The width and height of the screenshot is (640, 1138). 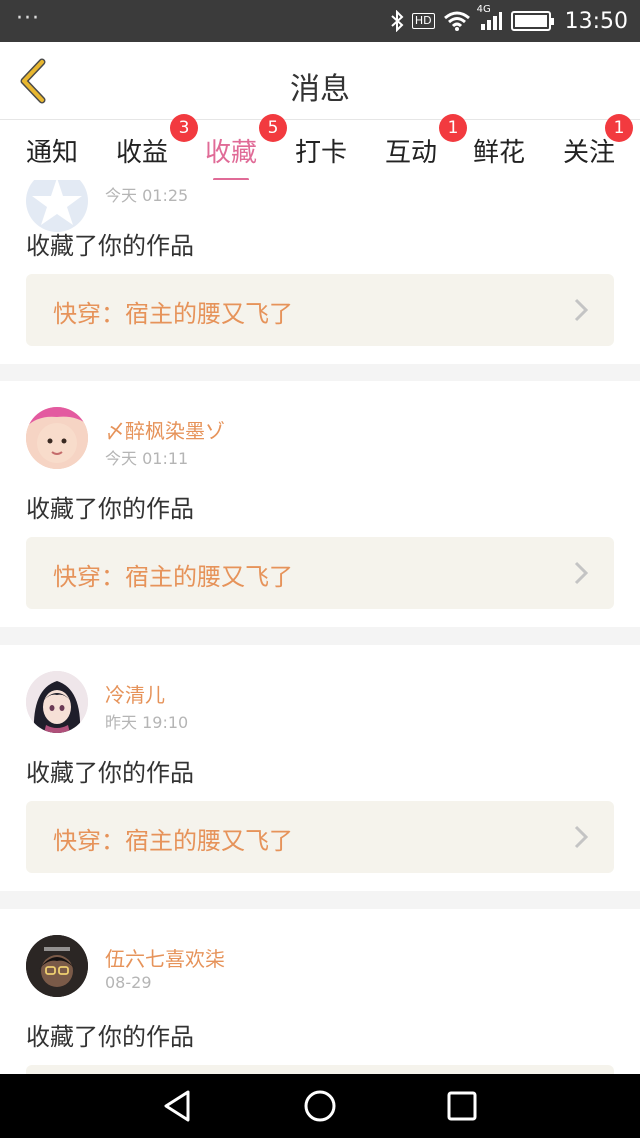 I want to click on unread-badge: 5, so click(x=273, y=128).